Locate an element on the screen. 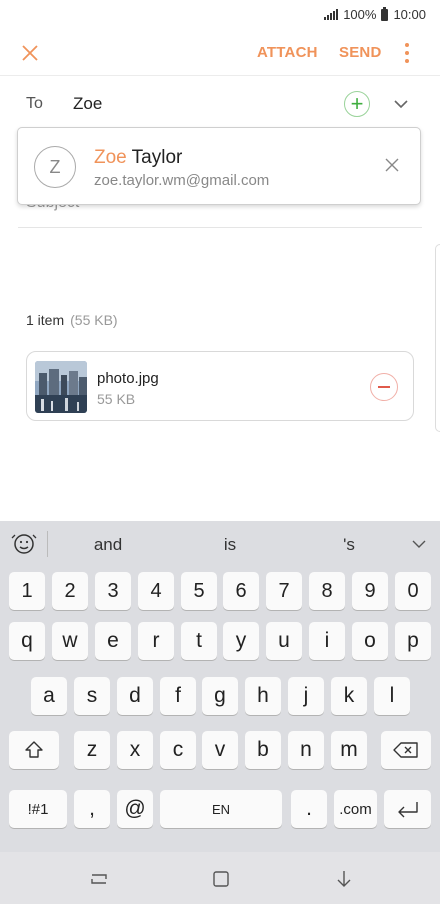  compose-toolbar: ATTACH SEND is located at coordinates (220, 53).